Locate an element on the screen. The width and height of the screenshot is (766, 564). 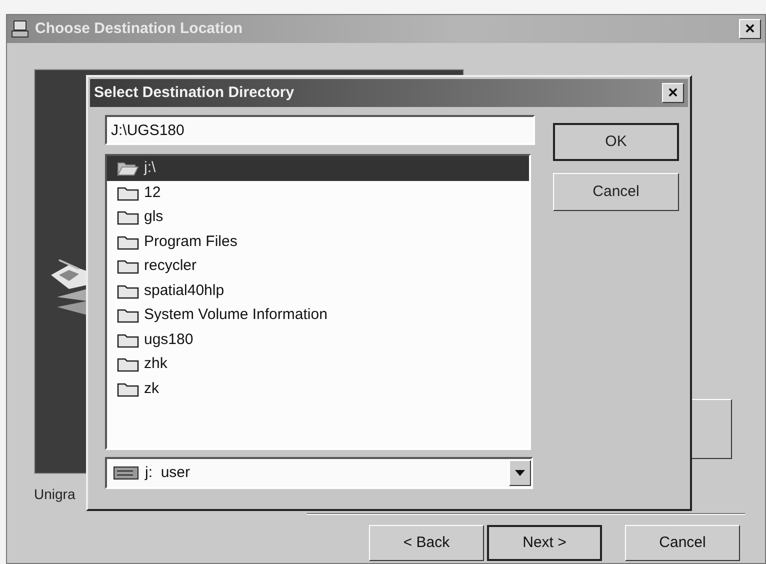
folder-row: zhk is located at coordinates (318, 364).